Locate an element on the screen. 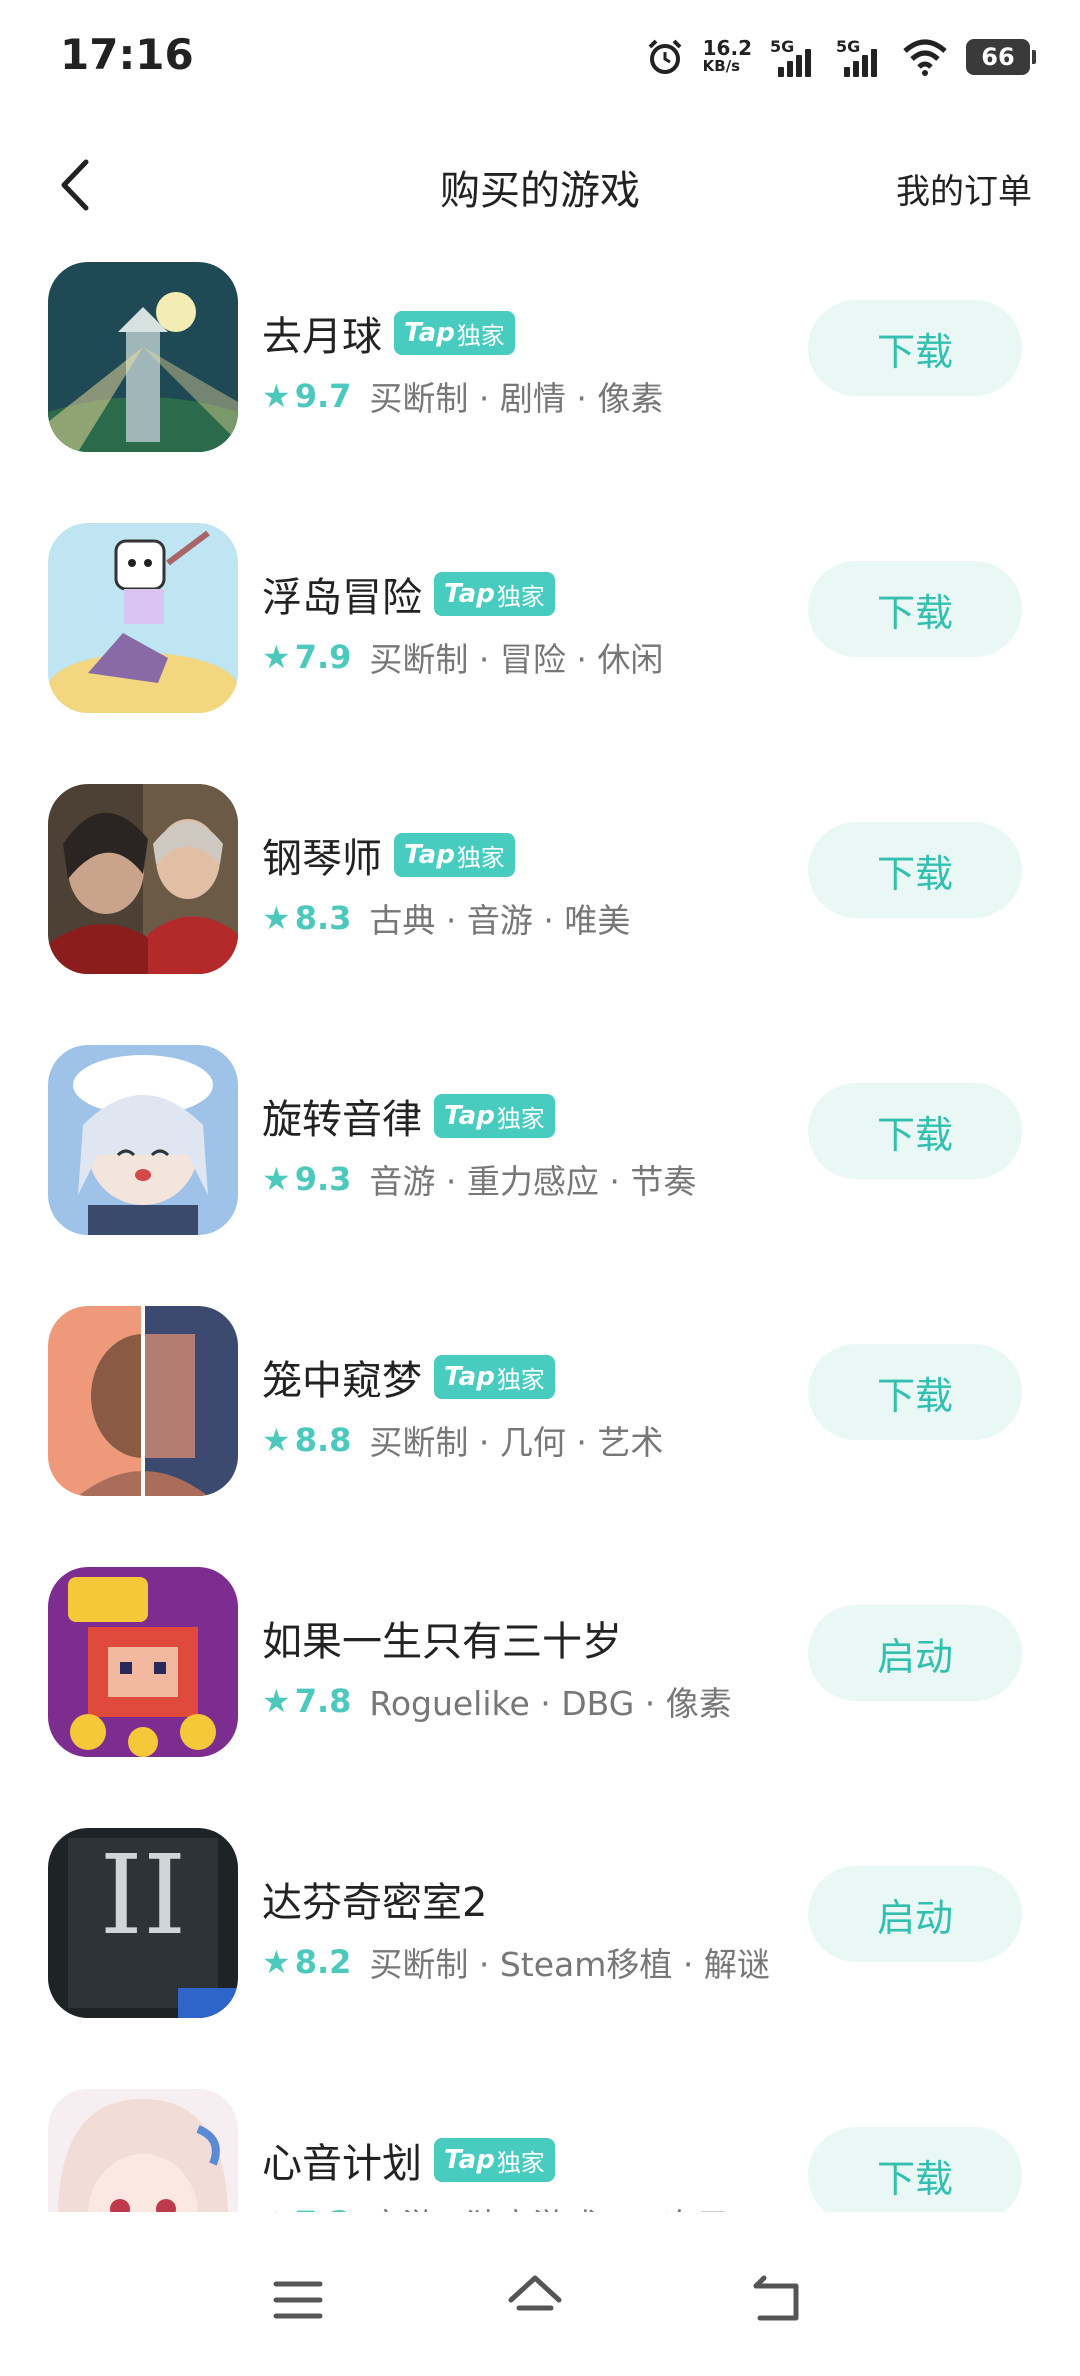  game-tags: 古典 · 音游 · 唯美 is located at coordinates (500, 920).